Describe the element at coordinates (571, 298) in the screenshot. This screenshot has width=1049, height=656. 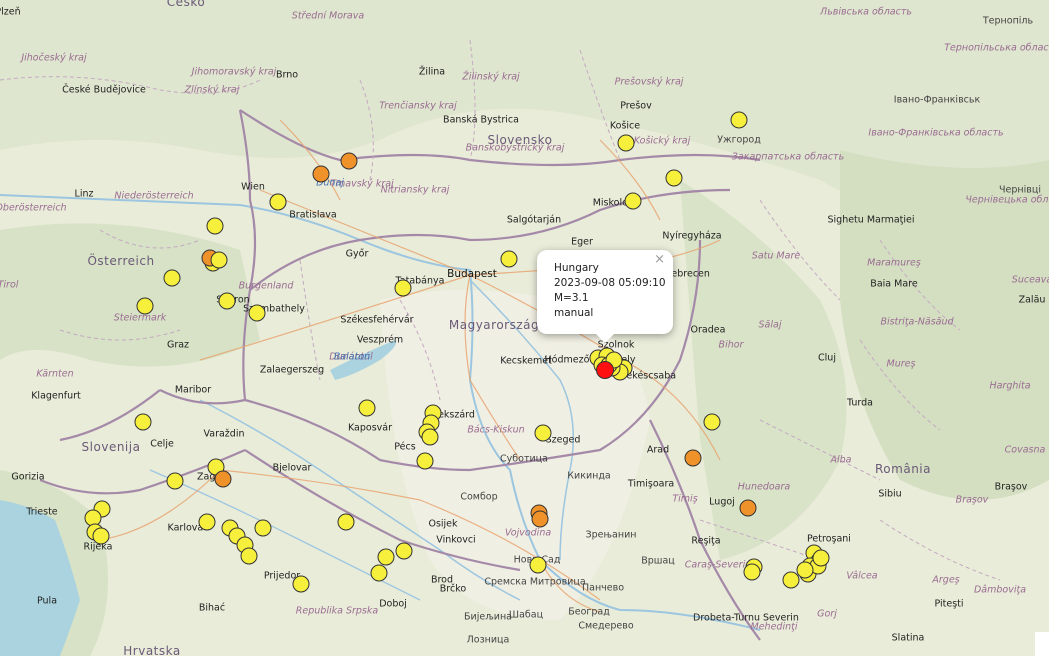
I see `popup-magnitude: M=3.1` at that location.